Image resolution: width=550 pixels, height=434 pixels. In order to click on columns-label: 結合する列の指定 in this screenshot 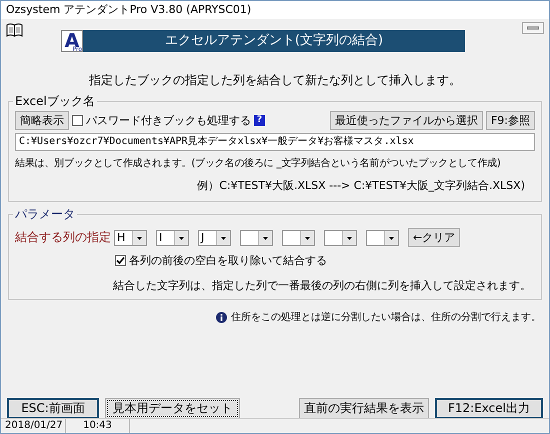, I will do `click(63, 237)`.